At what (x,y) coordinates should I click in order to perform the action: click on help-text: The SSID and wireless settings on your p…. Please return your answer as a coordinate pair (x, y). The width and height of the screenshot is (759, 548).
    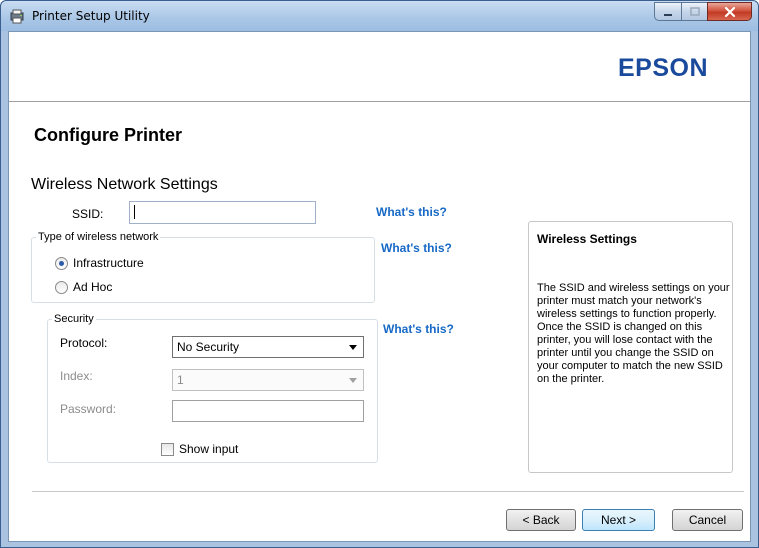
    Looking at the image, I should click on (633, 333).